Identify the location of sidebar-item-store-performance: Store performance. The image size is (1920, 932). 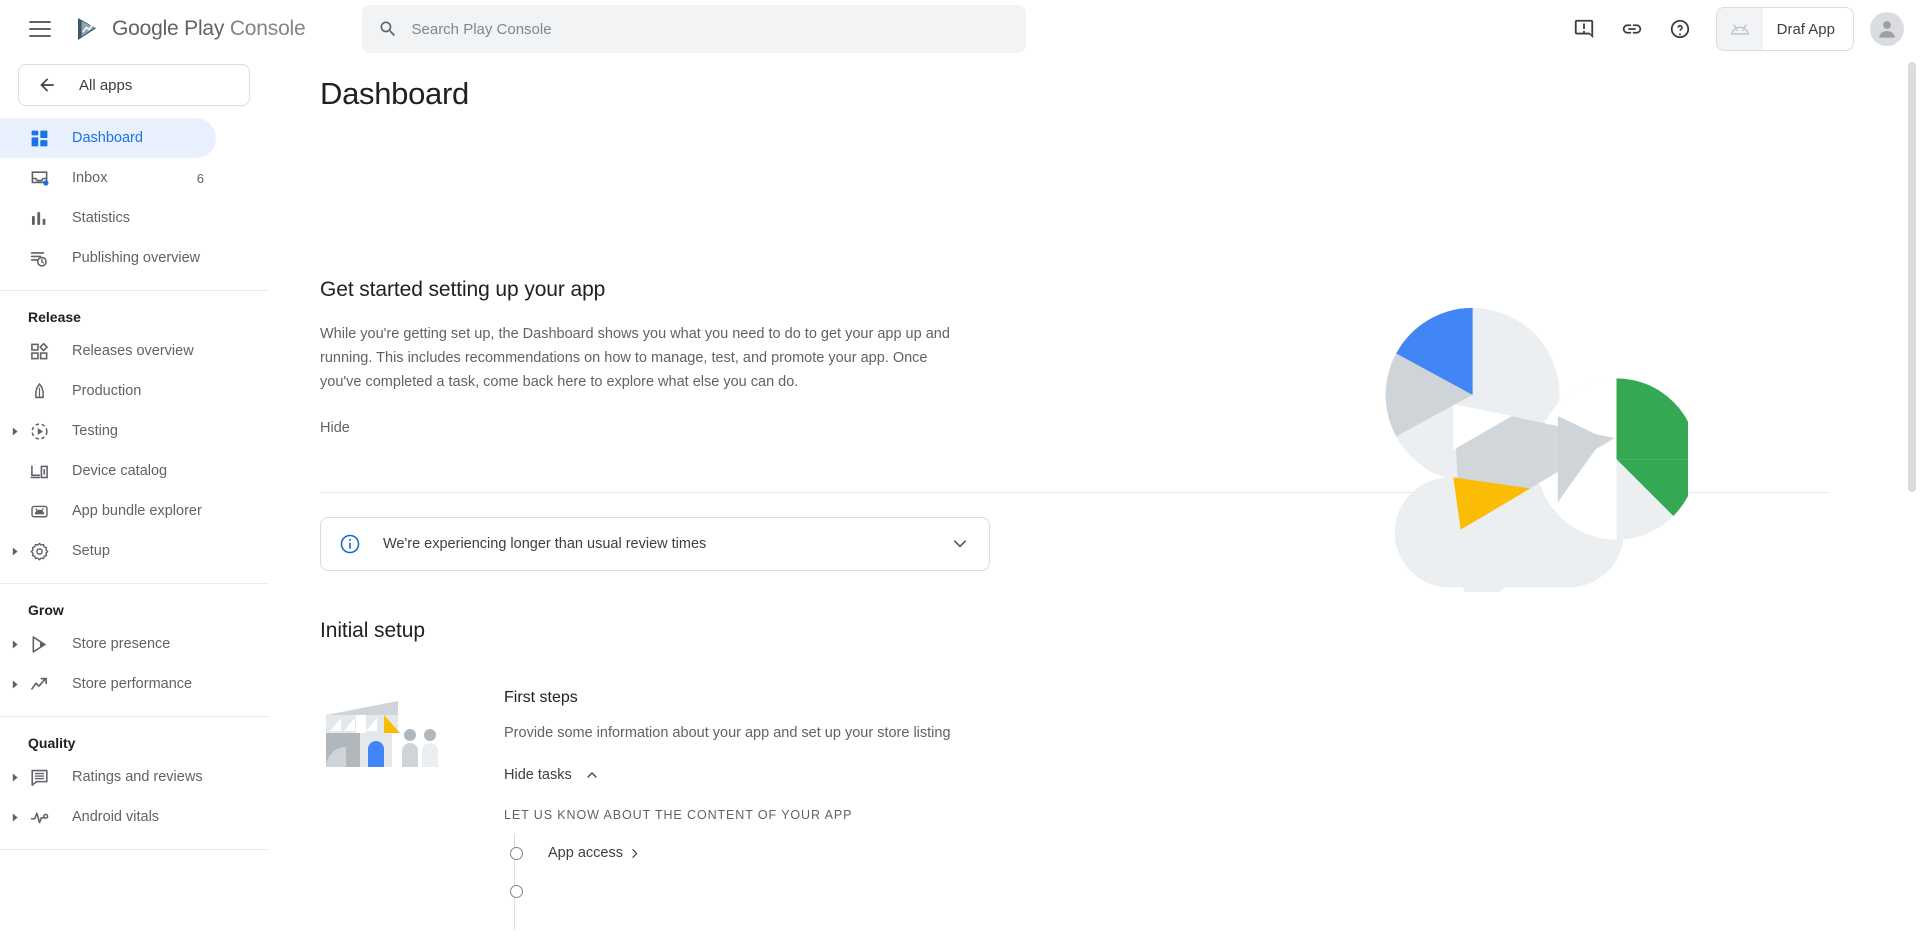
(108, 684).